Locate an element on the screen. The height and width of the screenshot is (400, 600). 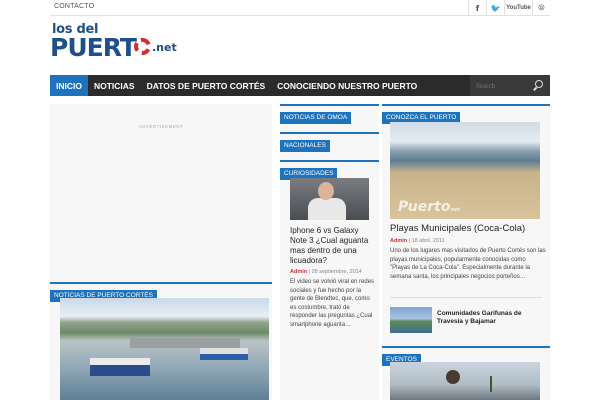
image-watermark: Puertonet is located at coordinates (429, 207).